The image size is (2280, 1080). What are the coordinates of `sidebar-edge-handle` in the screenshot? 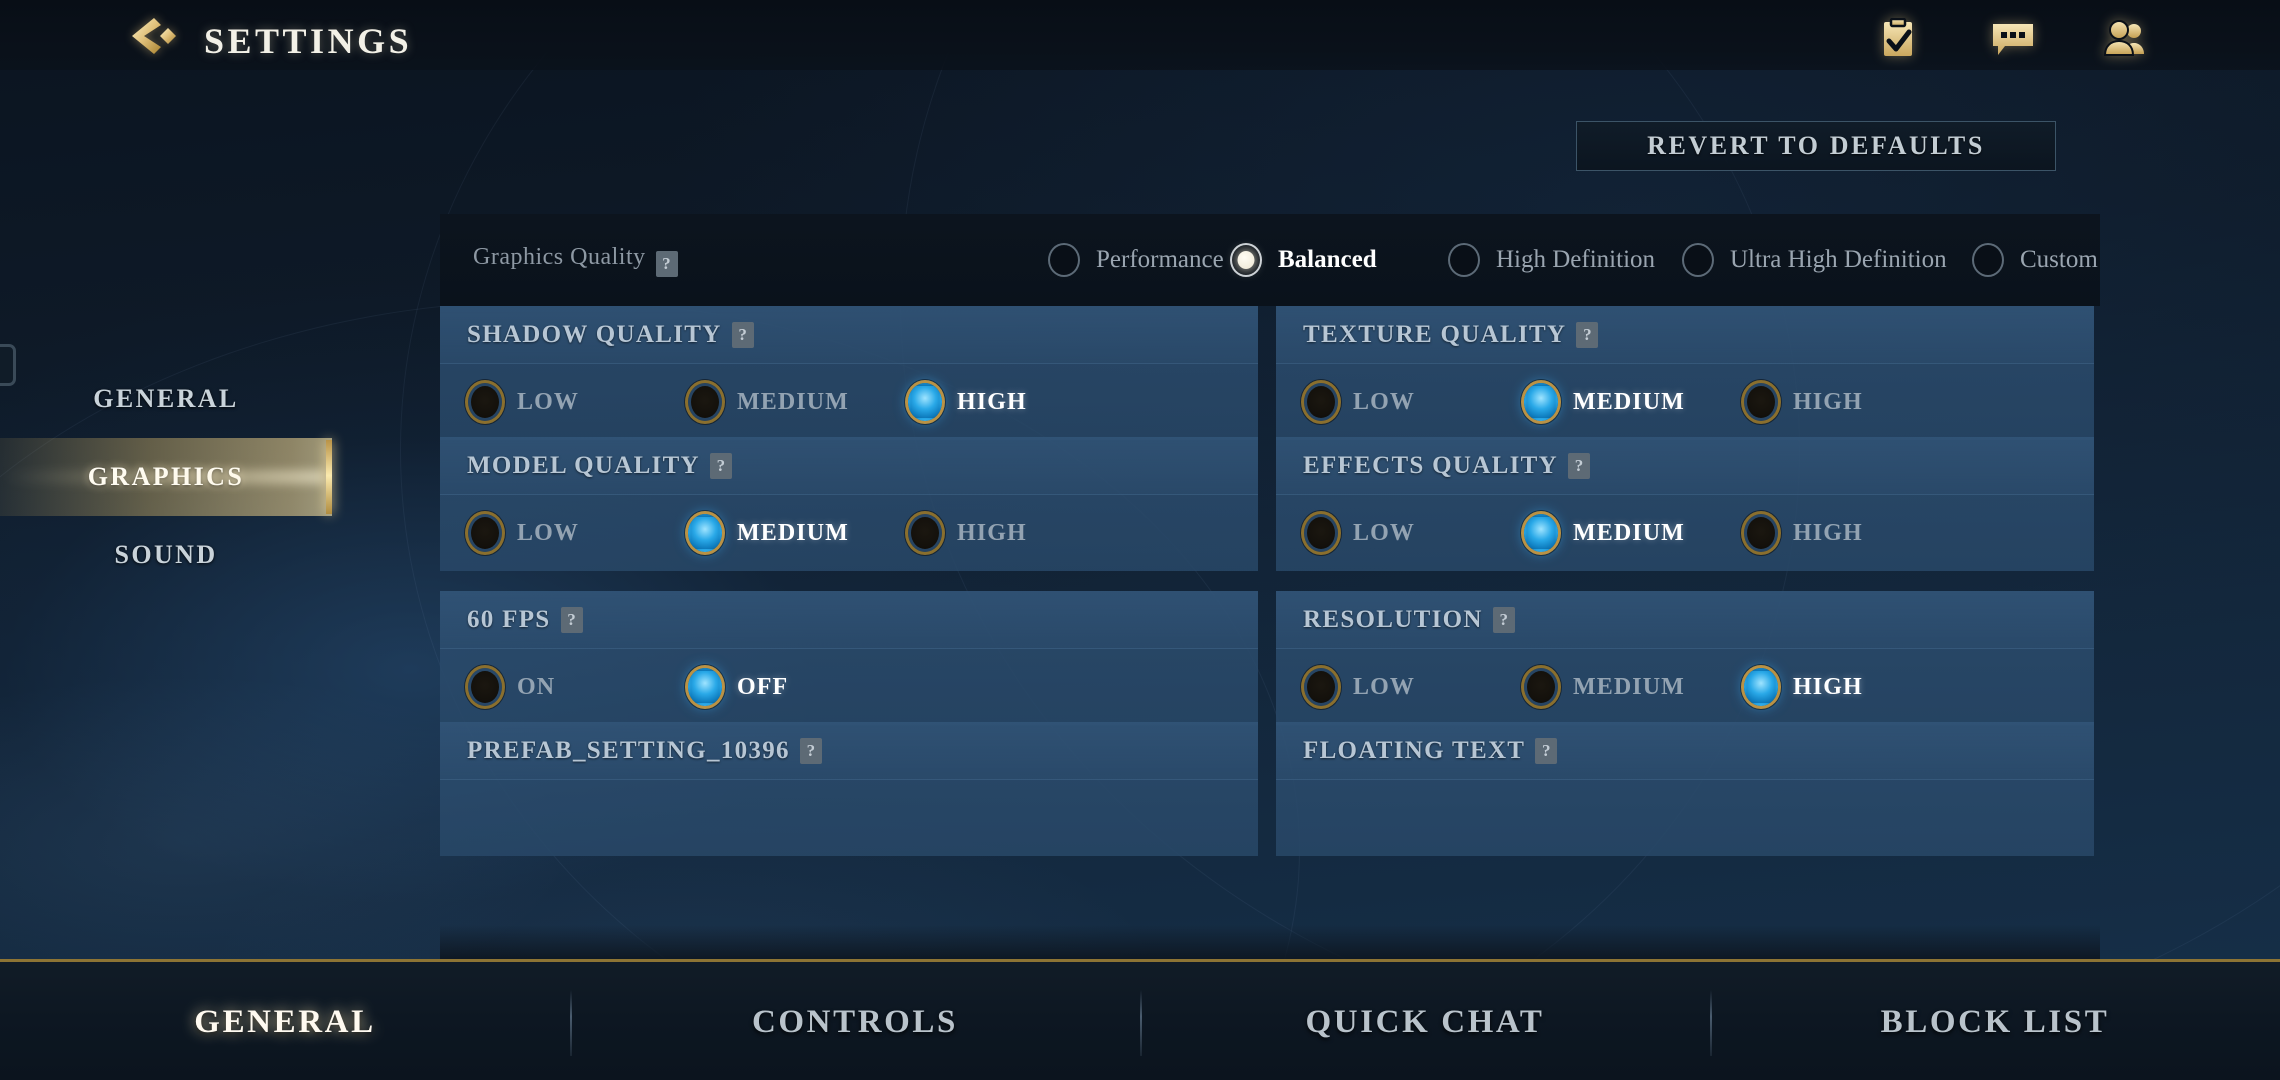 It's located at (8, 365).